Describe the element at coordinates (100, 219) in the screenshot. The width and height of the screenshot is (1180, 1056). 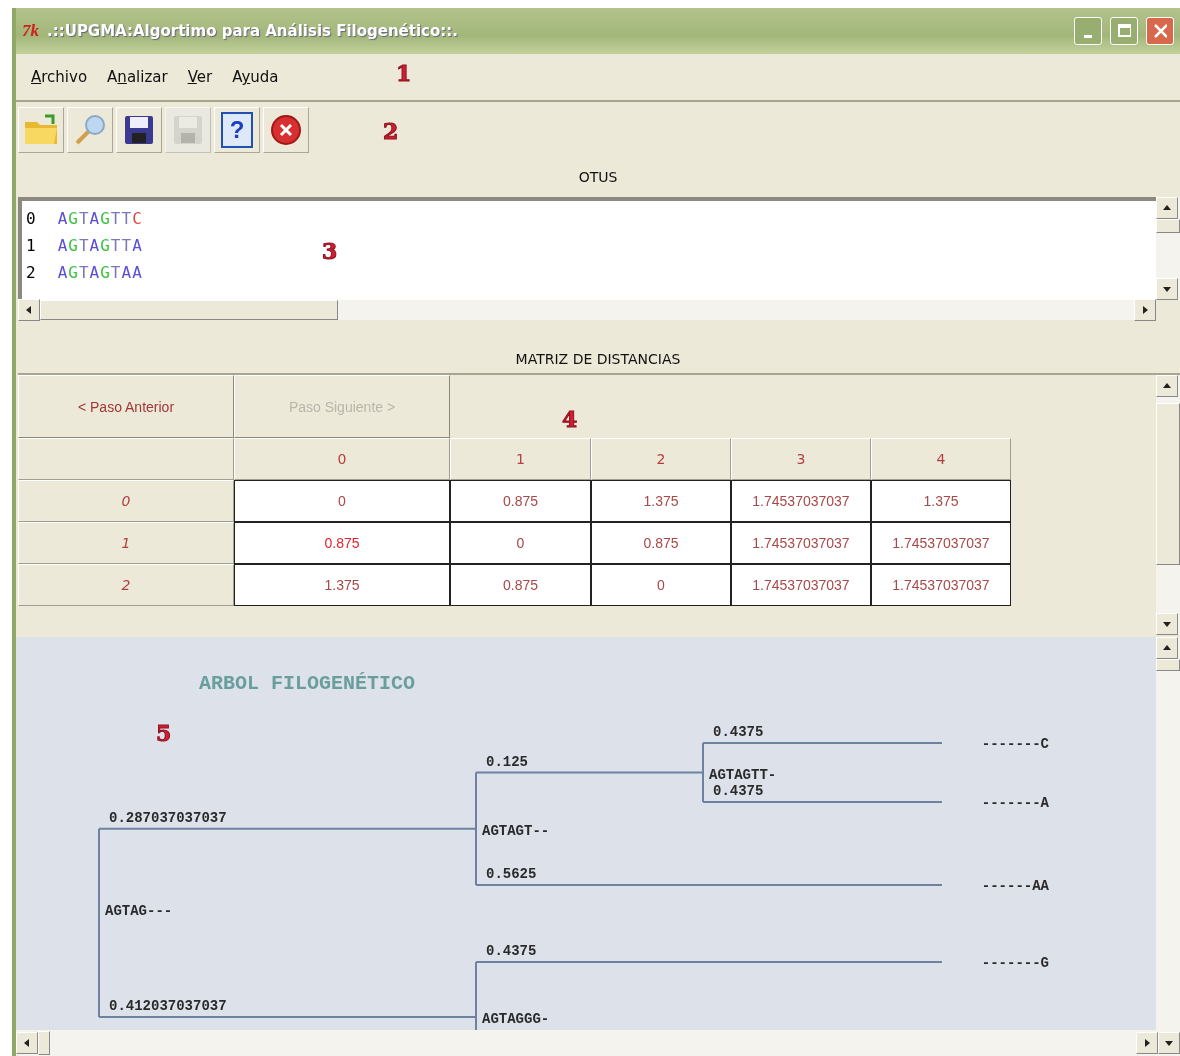
I see `sequence-text: AGTAGTTC` at that location.